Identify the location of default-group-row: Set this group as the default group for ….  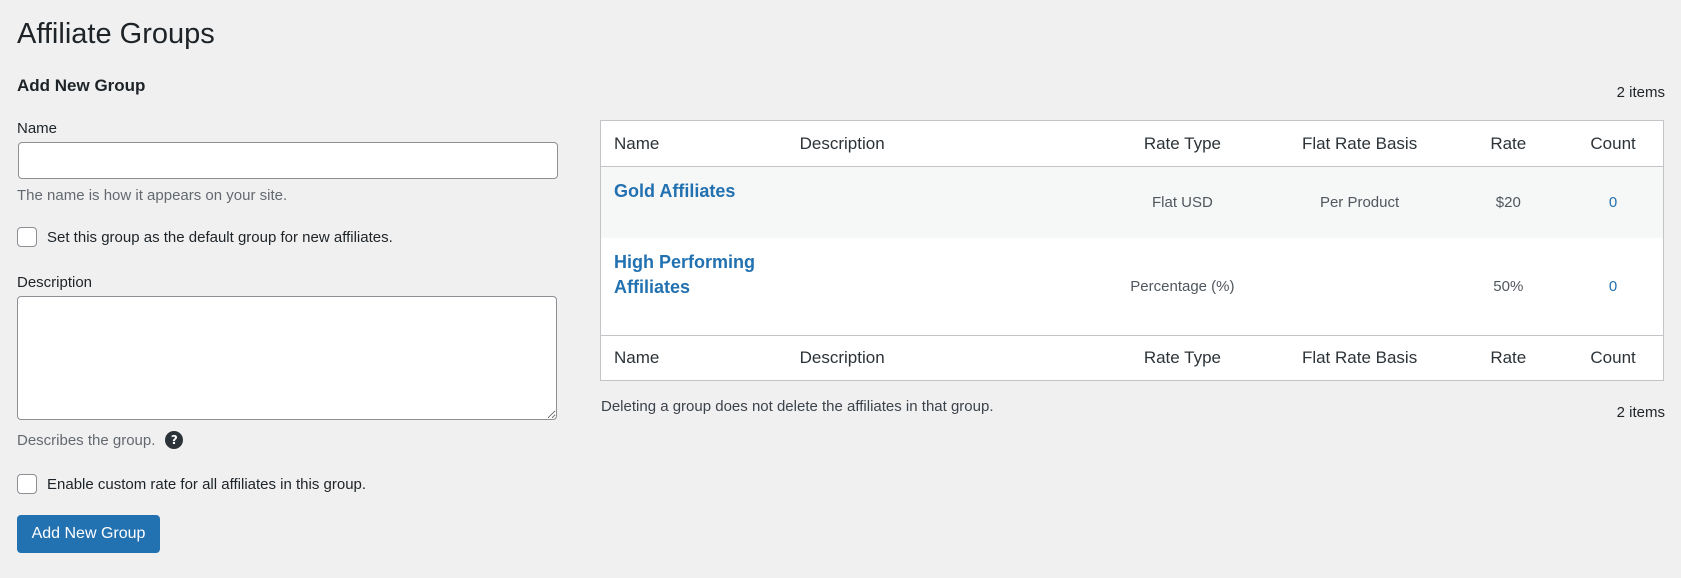
(205, 237).